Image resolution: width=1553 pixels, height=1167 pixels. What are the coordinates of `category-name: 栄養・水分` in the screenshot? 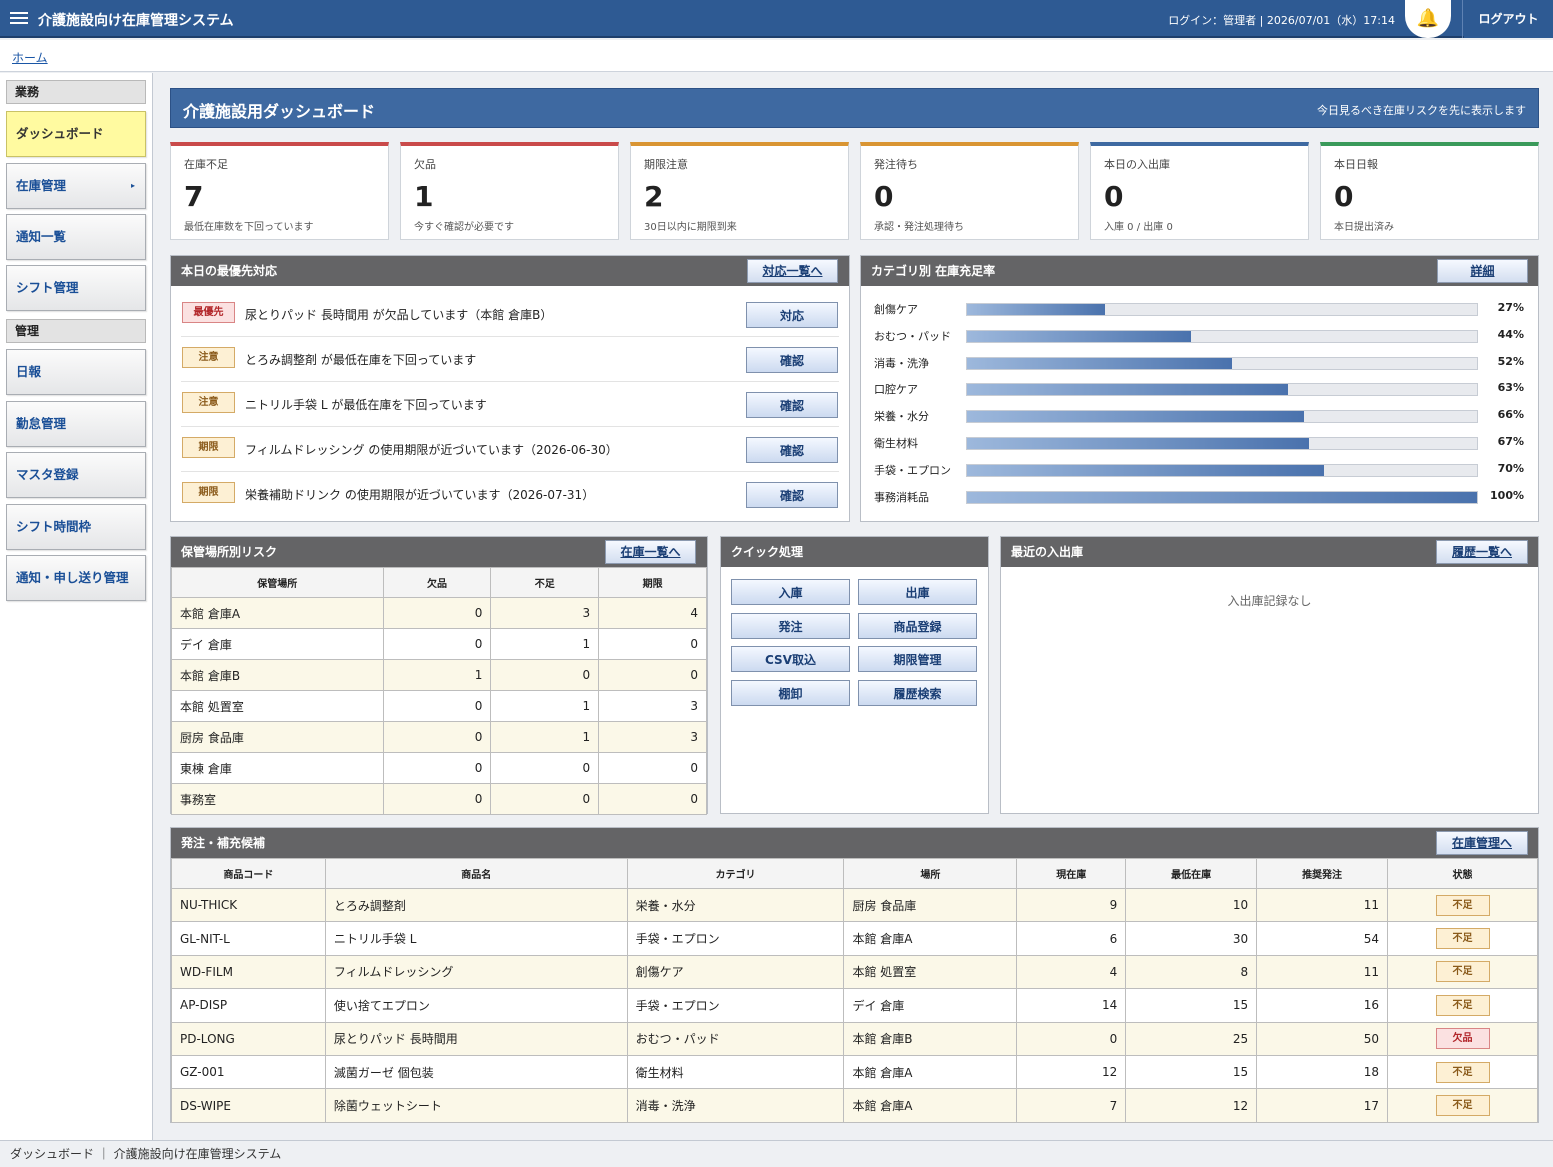 It's located at (901, 417).